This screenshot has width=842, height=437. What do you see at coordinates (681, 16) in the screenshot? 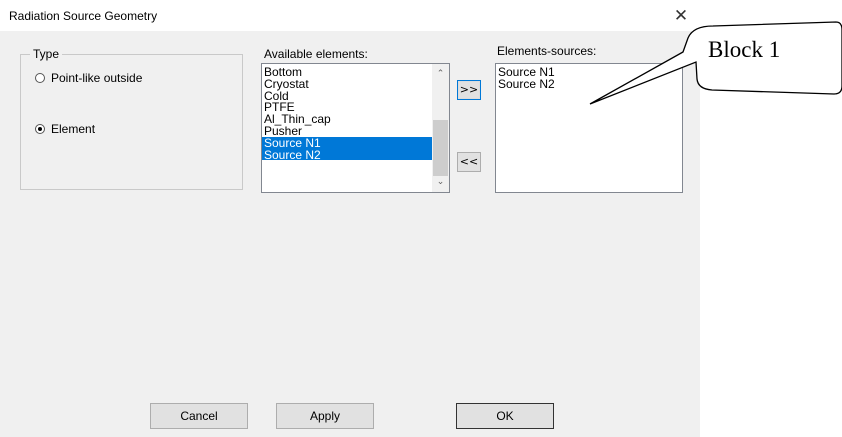
I see `close-icon: ✕` at bounding box center [681, 16].